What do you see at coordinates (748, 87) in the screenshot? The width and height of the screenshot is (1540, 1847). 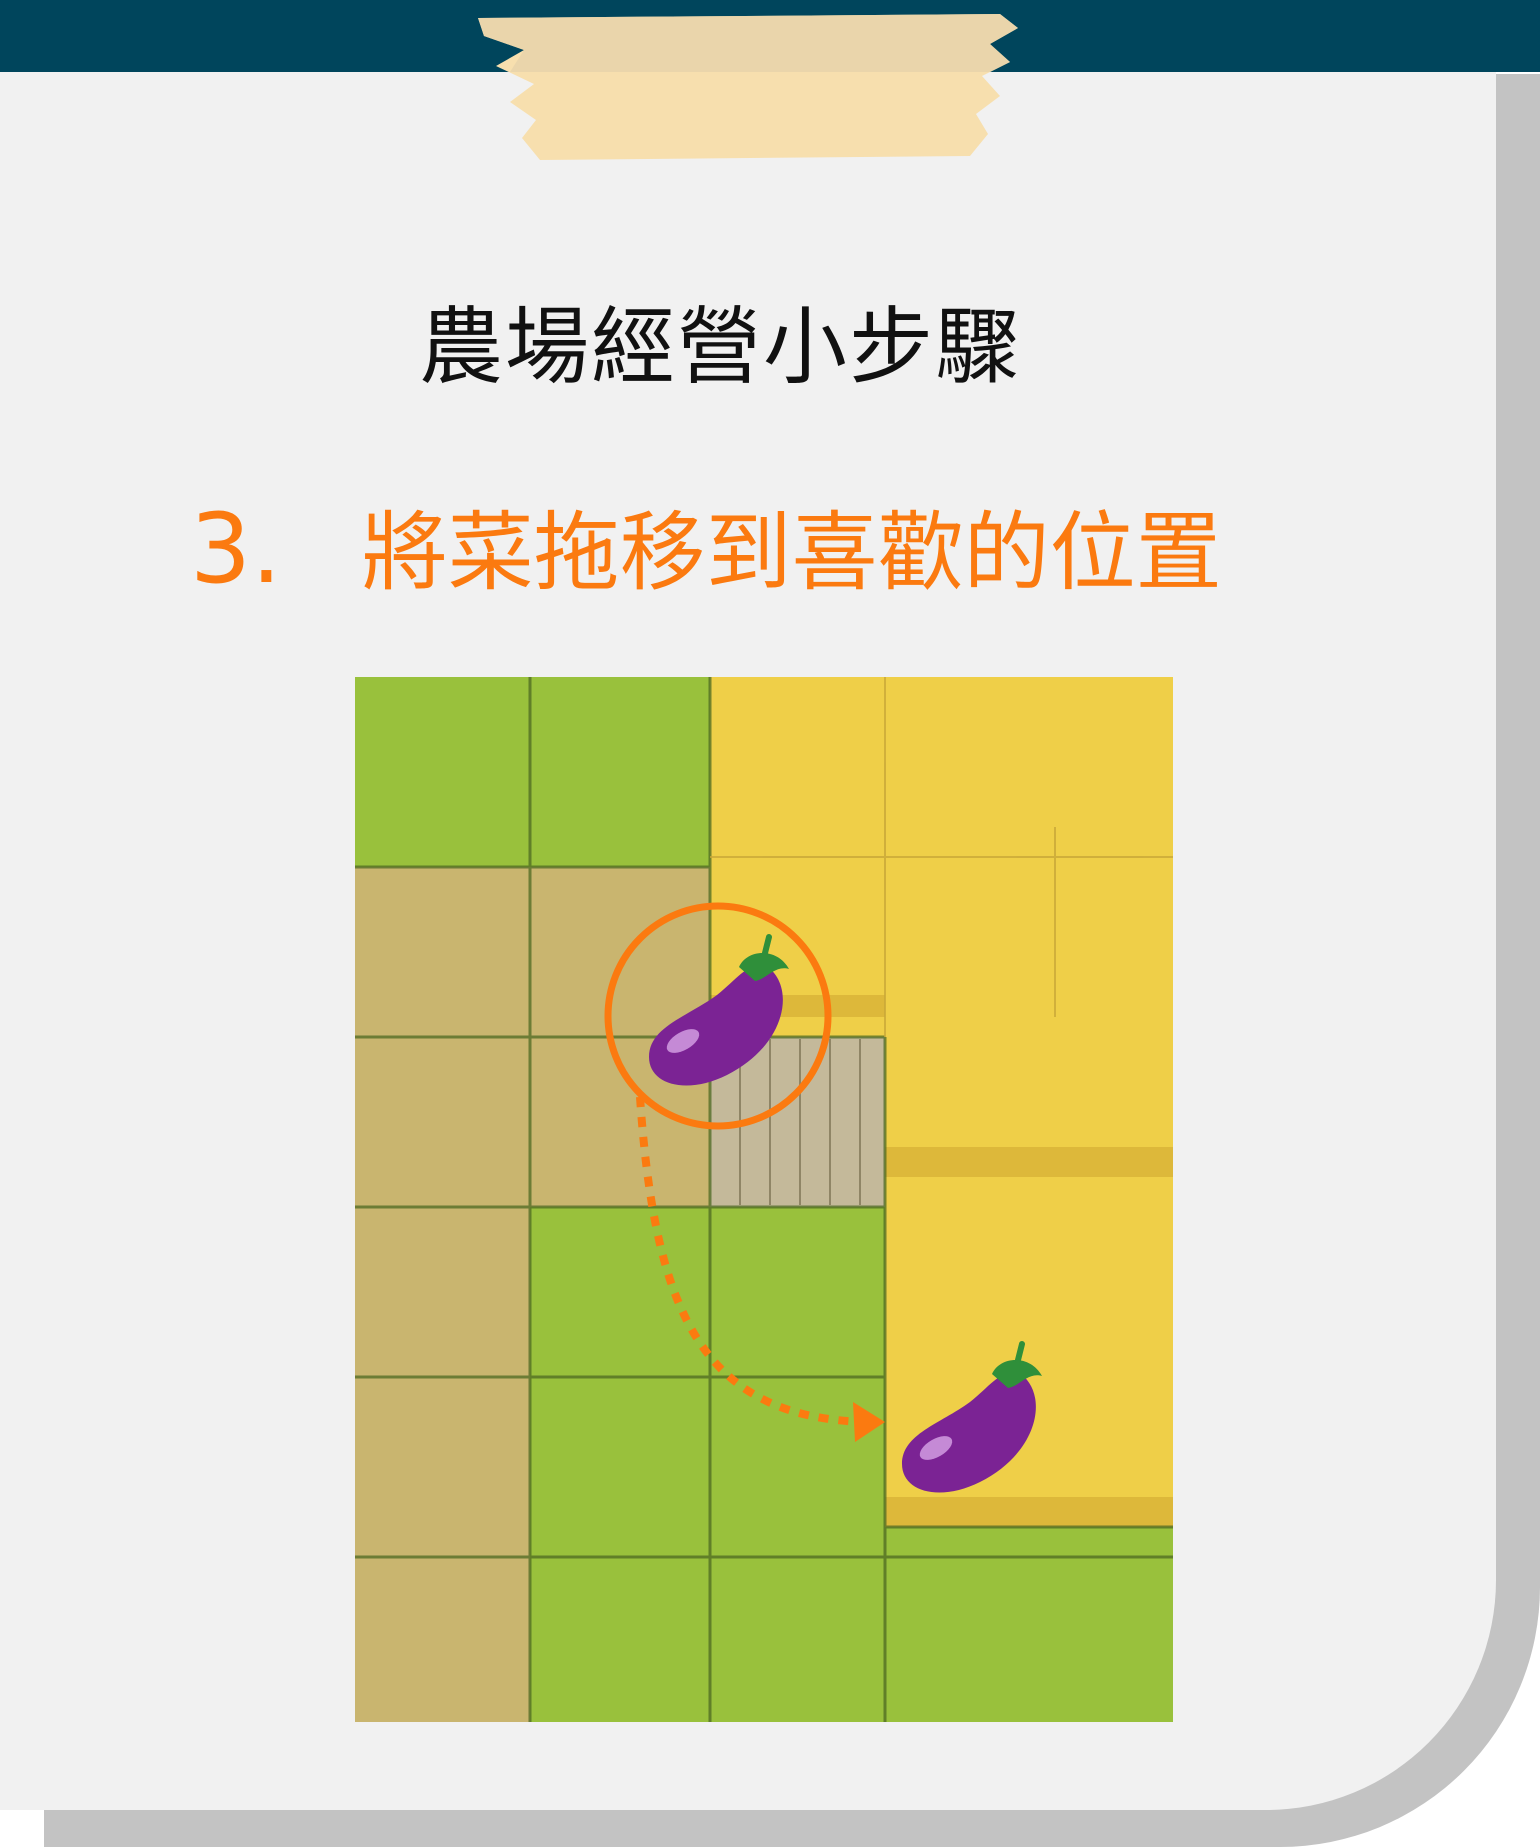 I see `tape-decoration` at bounding box center [748, 87].